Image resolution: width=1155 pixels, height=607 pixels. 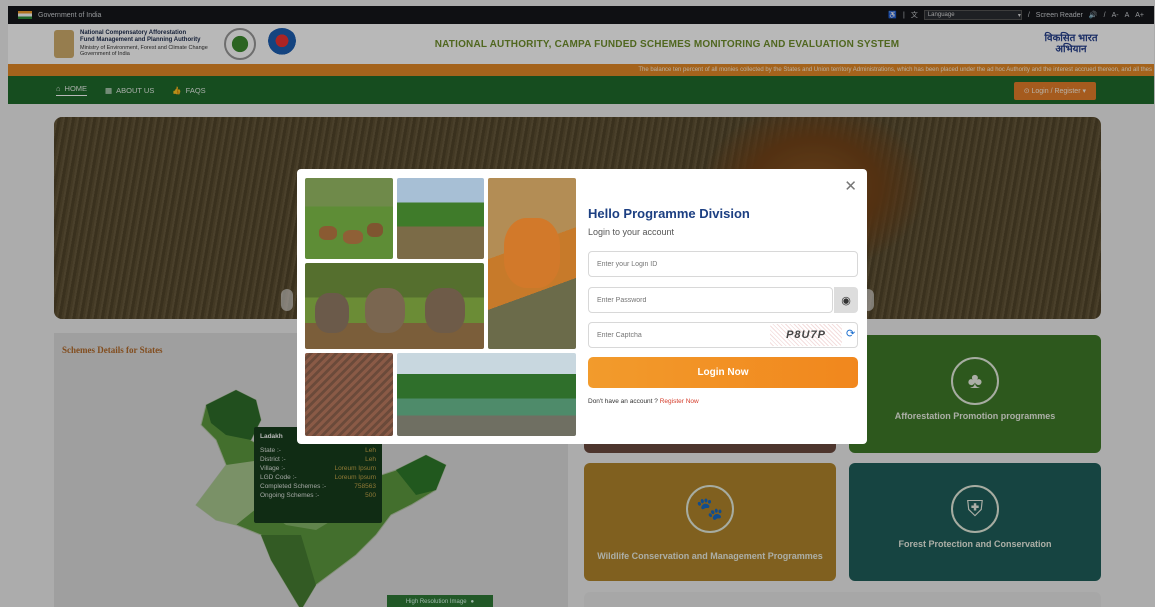 What do you see at coordinates (679, 401) in the screenshot?
I see `register-now-link: Register Now` at bounding box center [679, 401].